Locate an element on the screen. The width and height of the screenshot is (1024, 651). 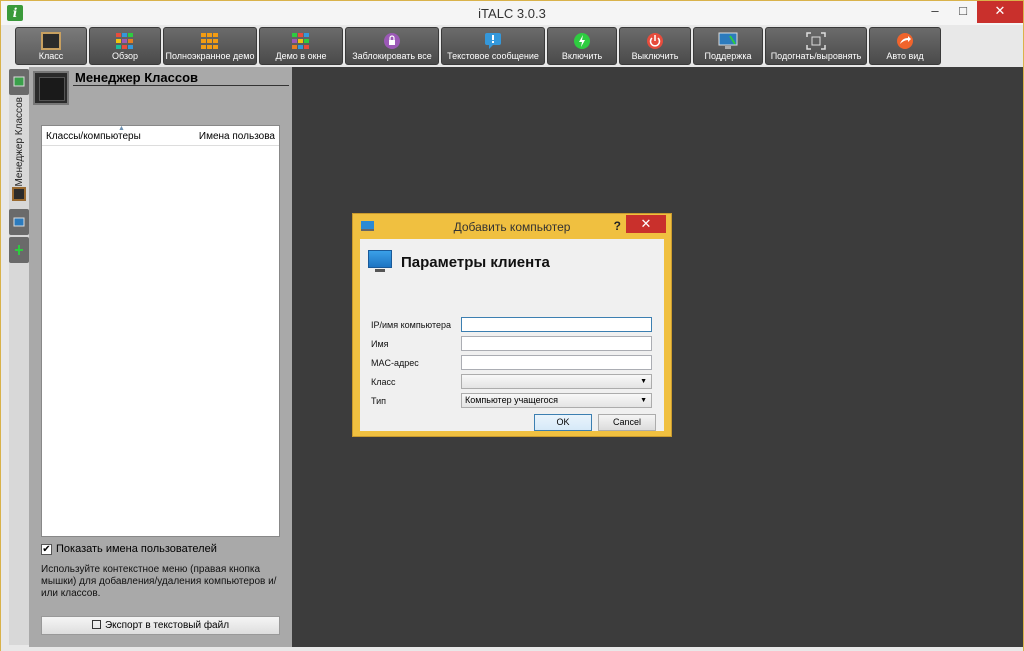
toolbar-label: Подогнать/выровнять is located at coordinates (816, 56).